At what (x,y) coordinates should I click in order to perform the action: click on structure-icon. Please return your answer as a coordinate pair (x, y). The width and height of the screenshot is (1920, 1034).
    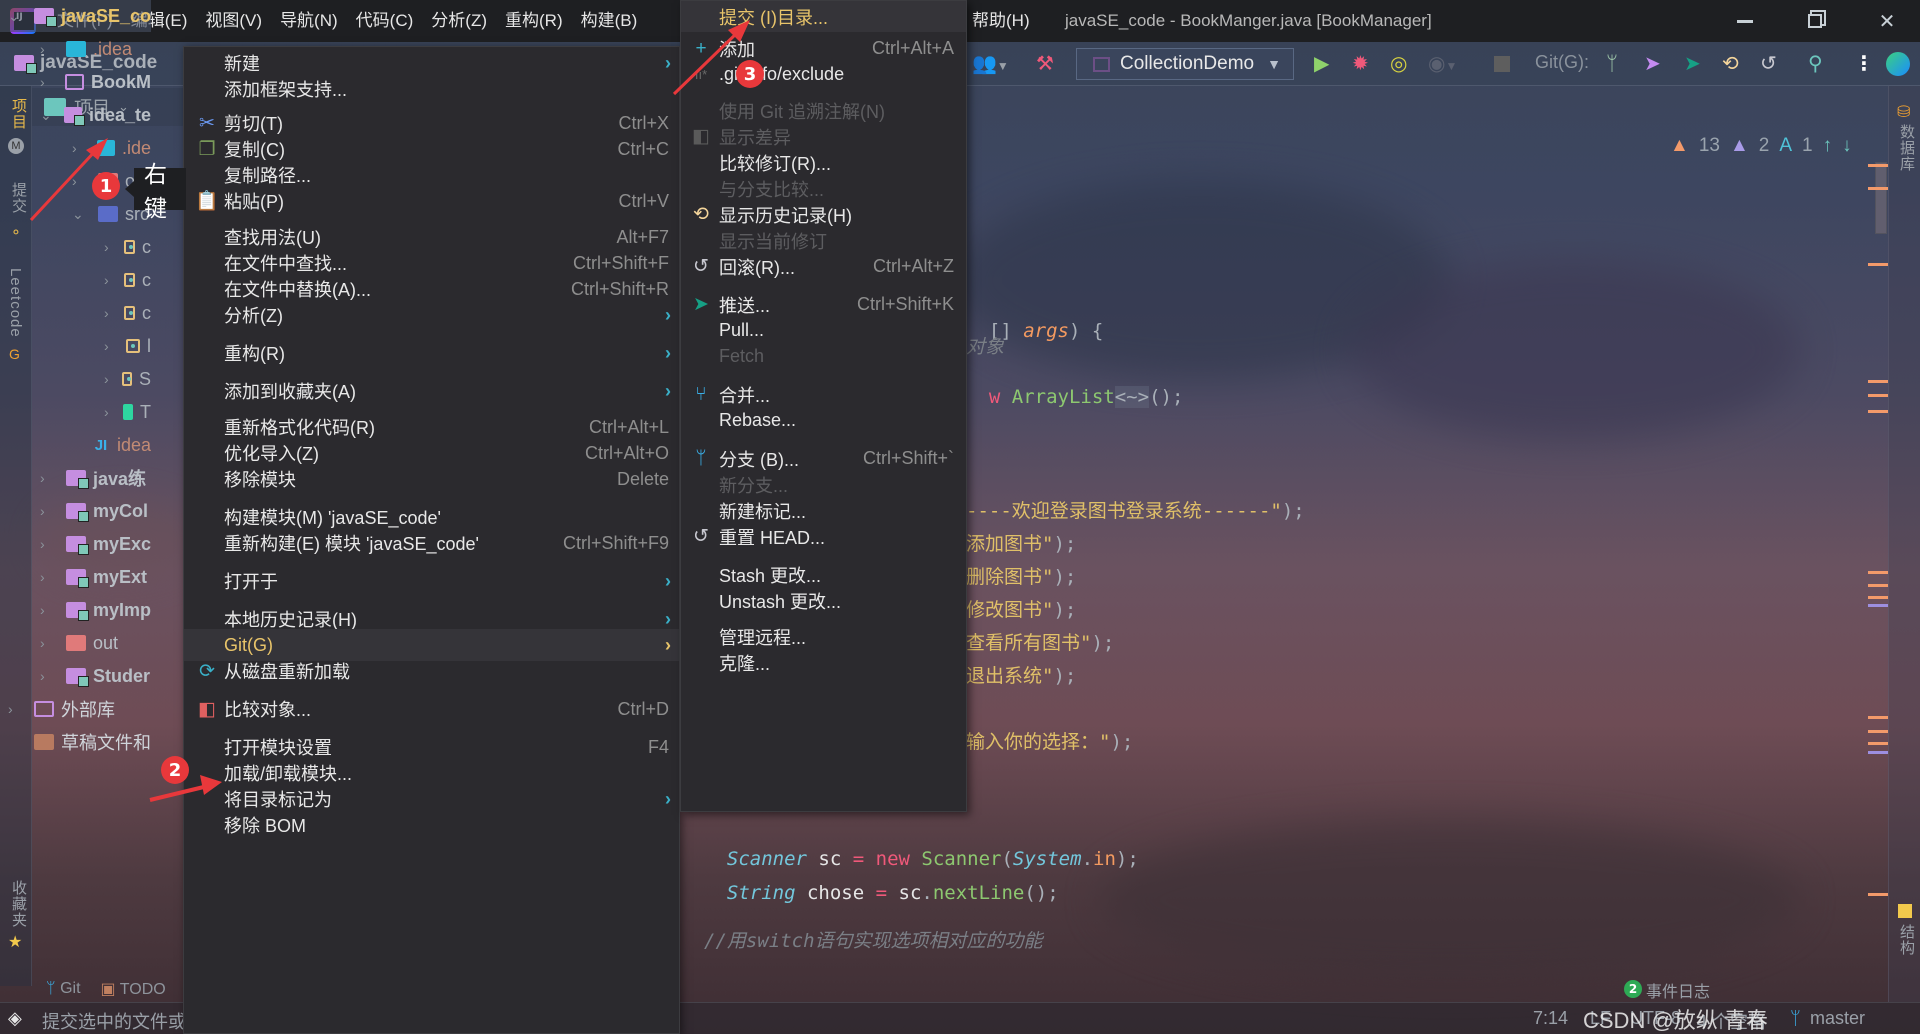
    Looking at the image, I should click on (1905, 911).